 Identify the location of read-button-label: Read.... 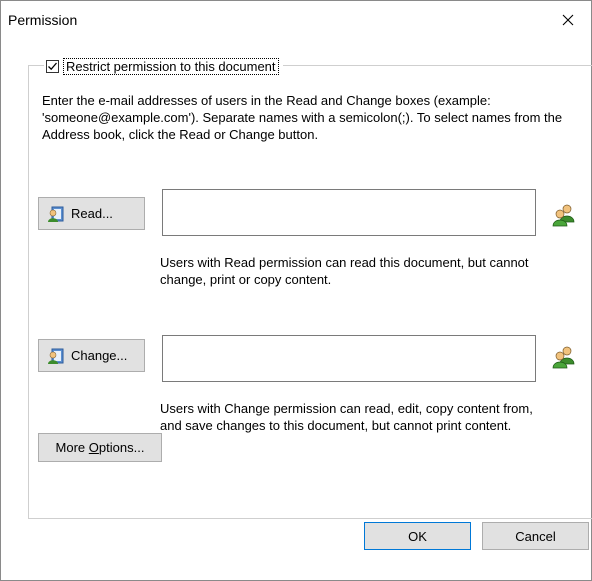
(92, 213).